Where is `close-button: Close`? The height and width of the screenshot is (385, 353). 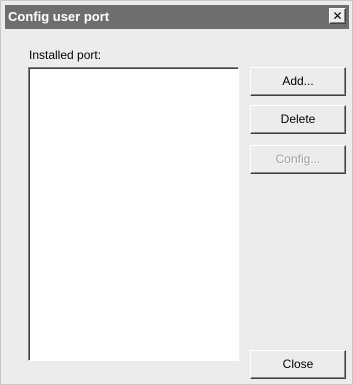 close-button: Close is located at coordinates (298, 364).